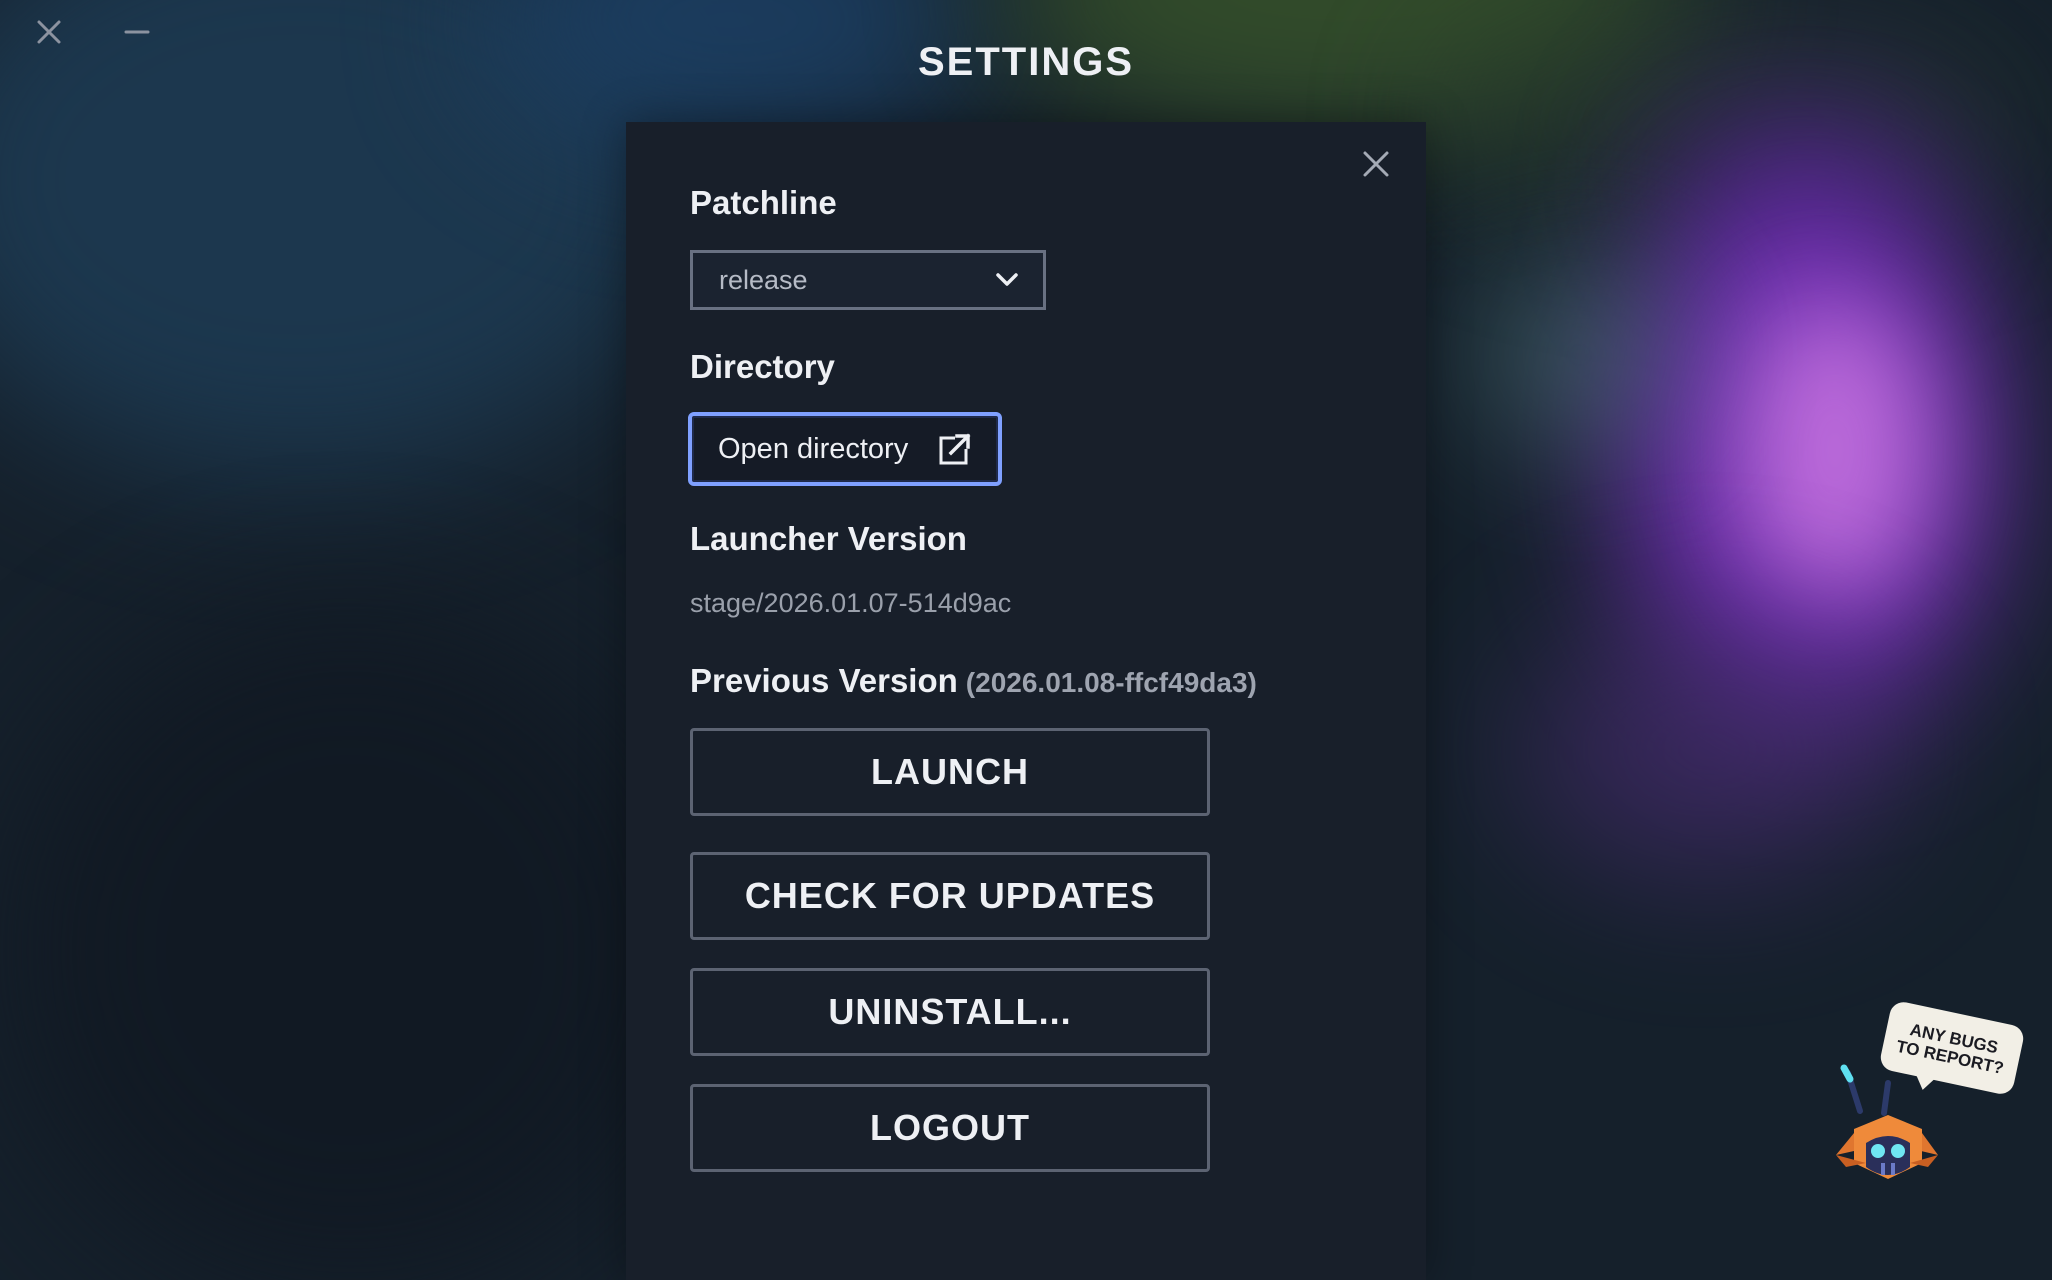 Image resolution: width=2052 pixels, height=1280 pixels. What do you see at coordinates (813, 448) in the screenshot?
I see `open-directory-label: Open directory` at bounding box center [813, 448].